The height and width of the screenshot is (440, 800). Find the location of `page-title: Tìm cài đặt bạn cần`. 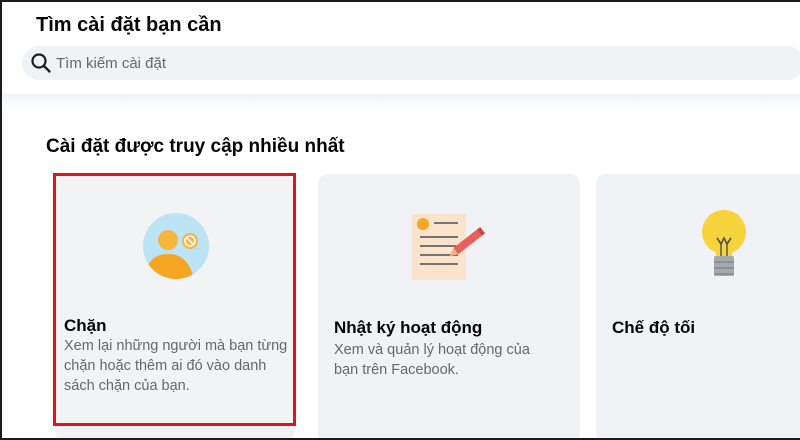

page-title: Tìm cài đặt bạn cần is located at coordinates (129, 25).